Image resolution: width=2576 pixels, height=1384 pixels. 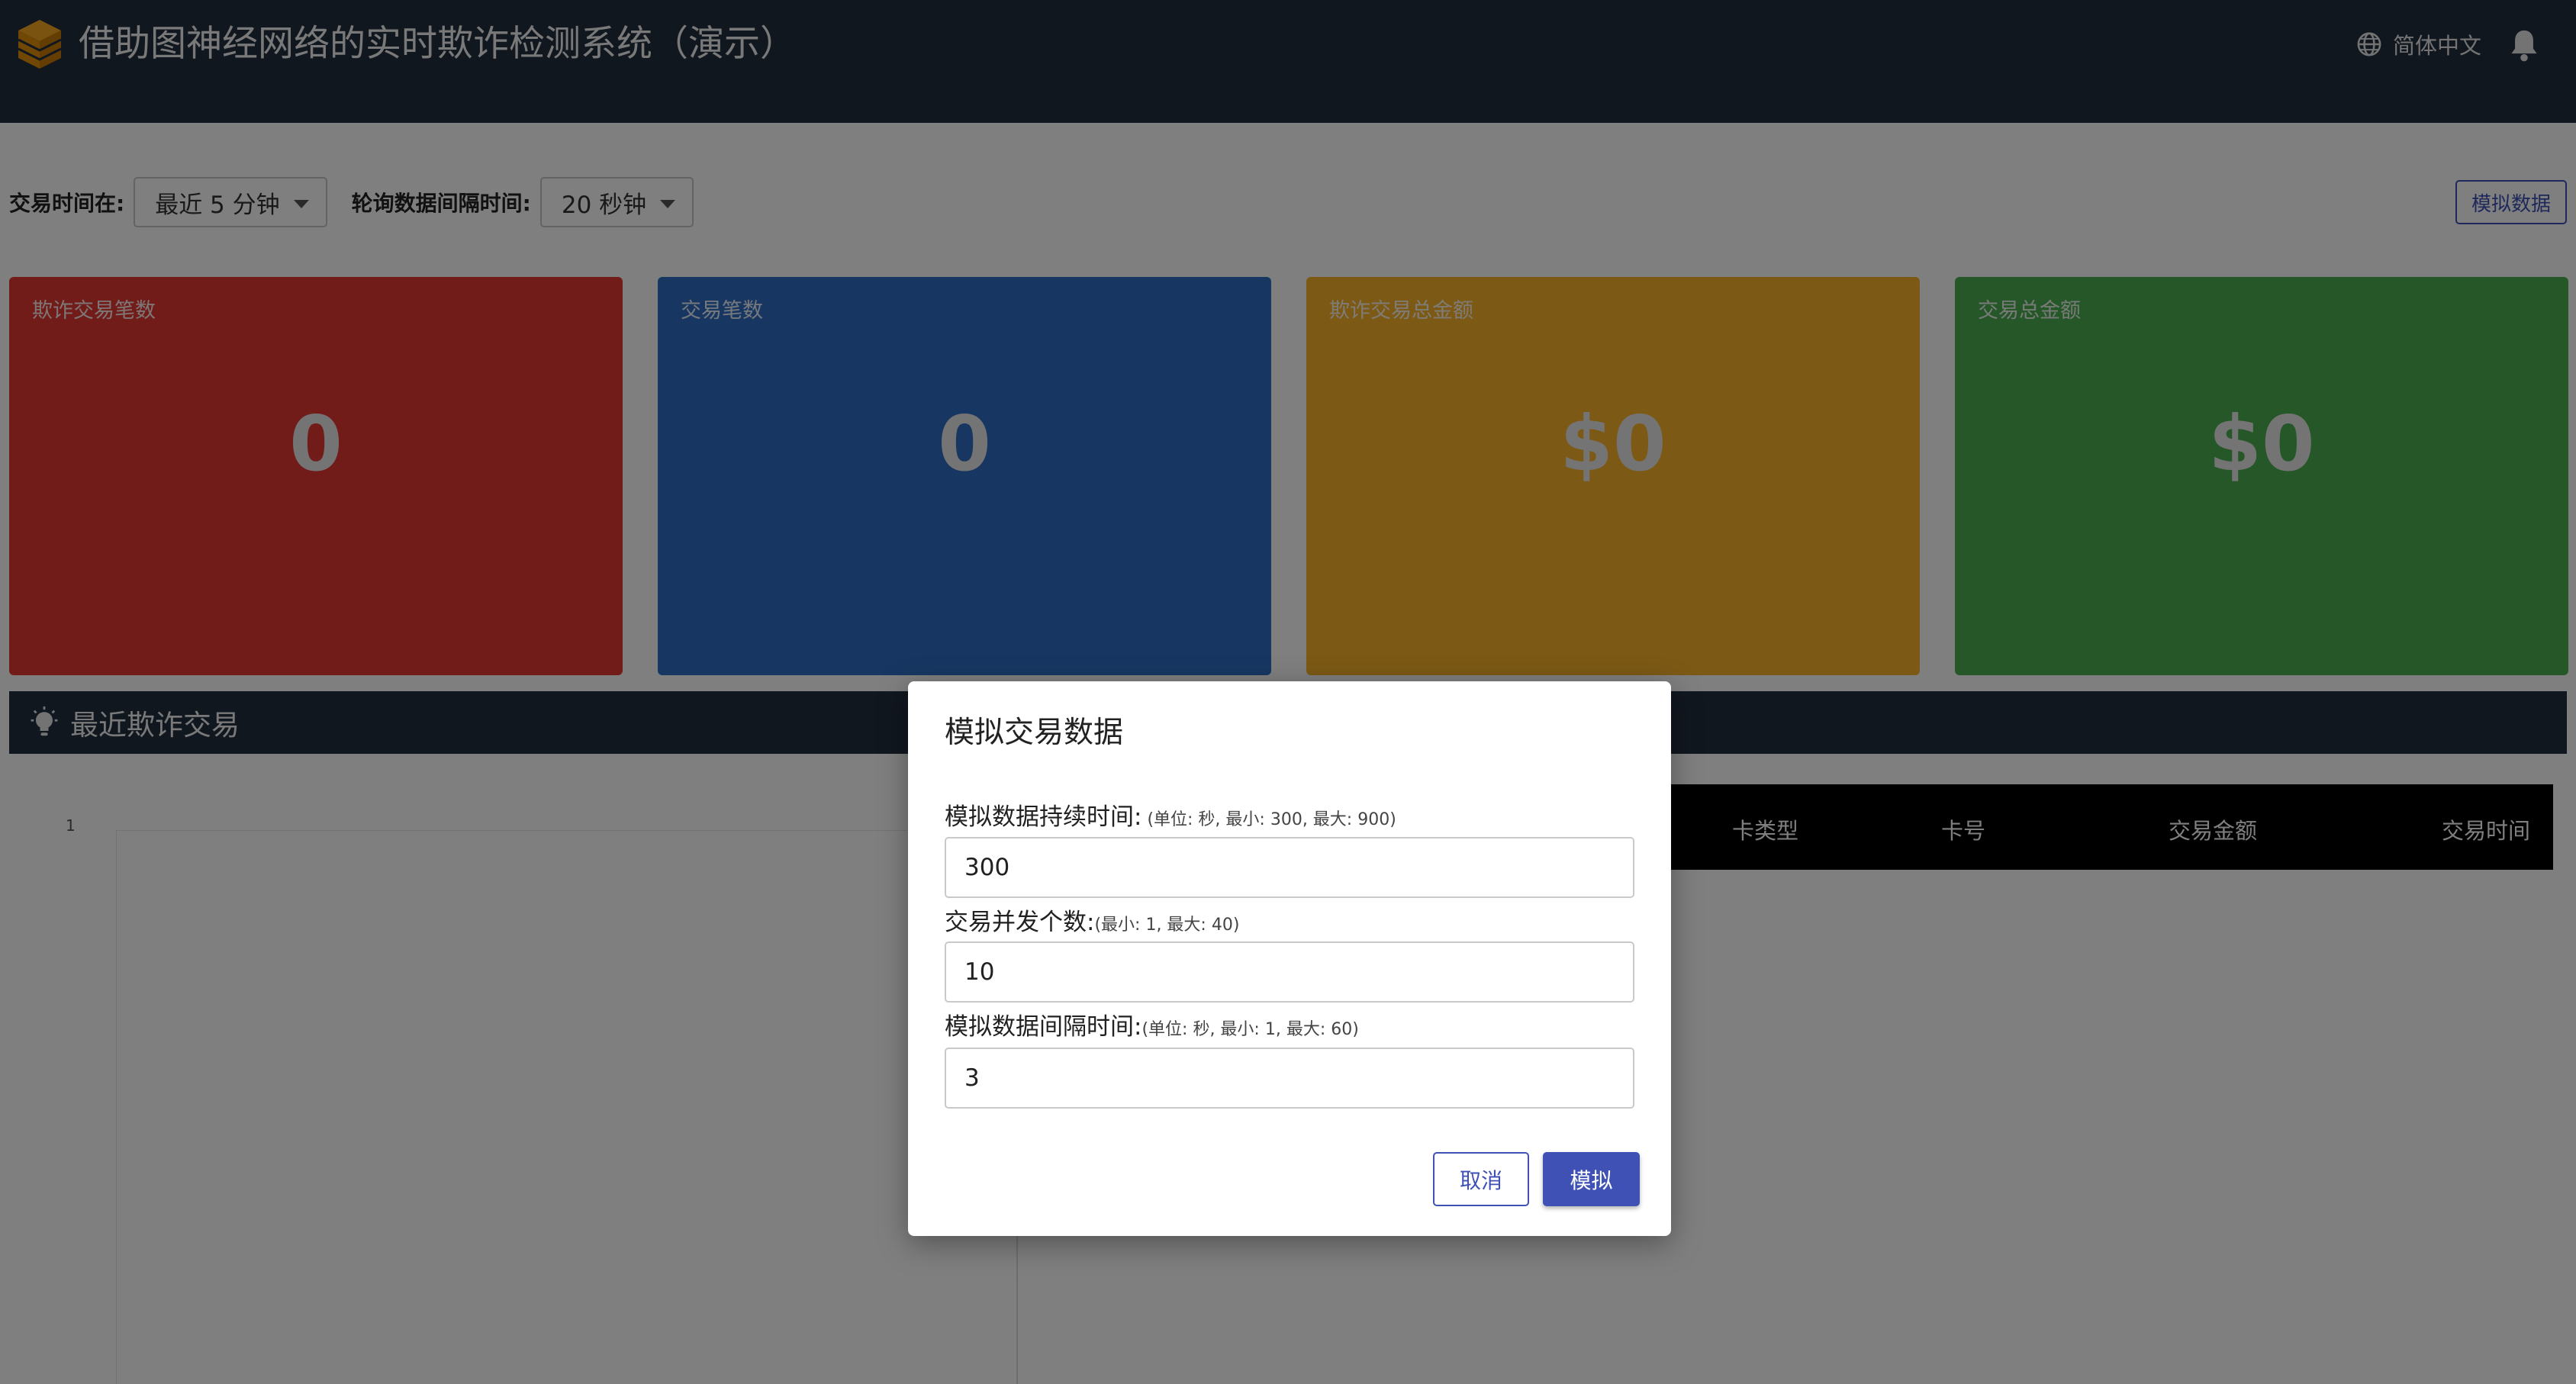 I want to click on duration-input, so click(x=1289, y=867).